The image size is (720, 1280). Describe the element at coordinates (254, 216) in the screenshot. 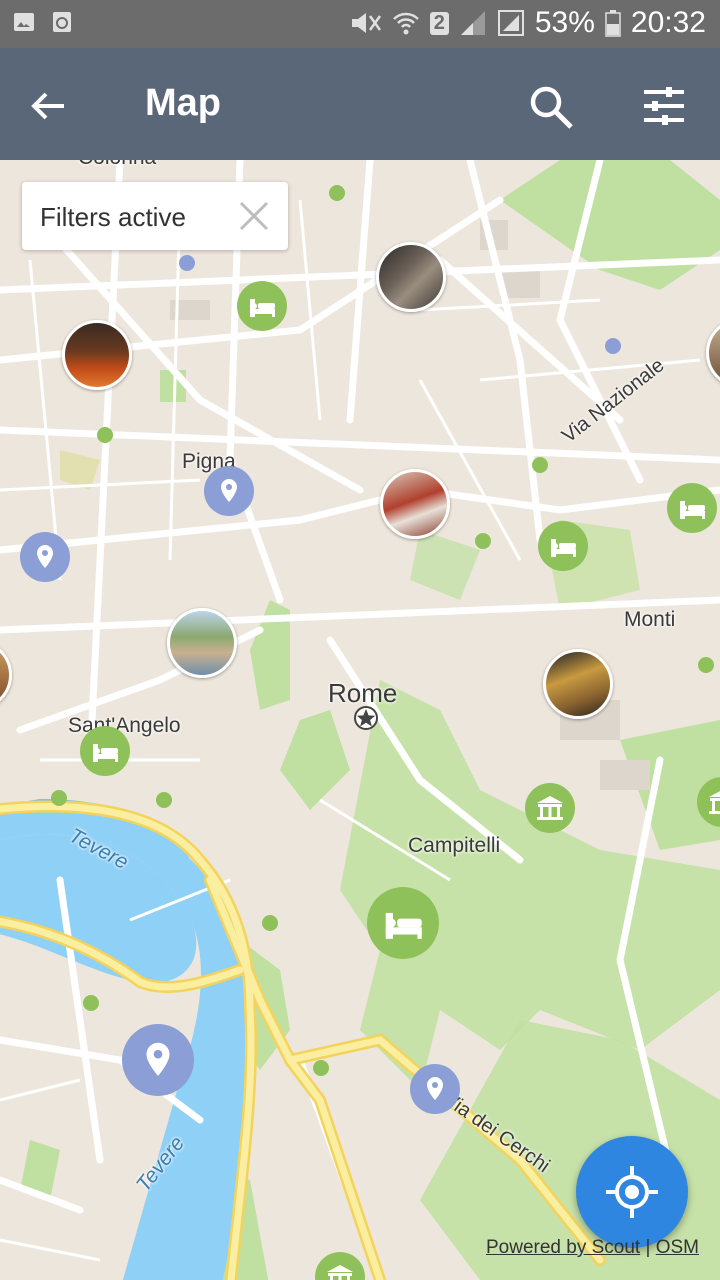

I see `close-icon` at that location.